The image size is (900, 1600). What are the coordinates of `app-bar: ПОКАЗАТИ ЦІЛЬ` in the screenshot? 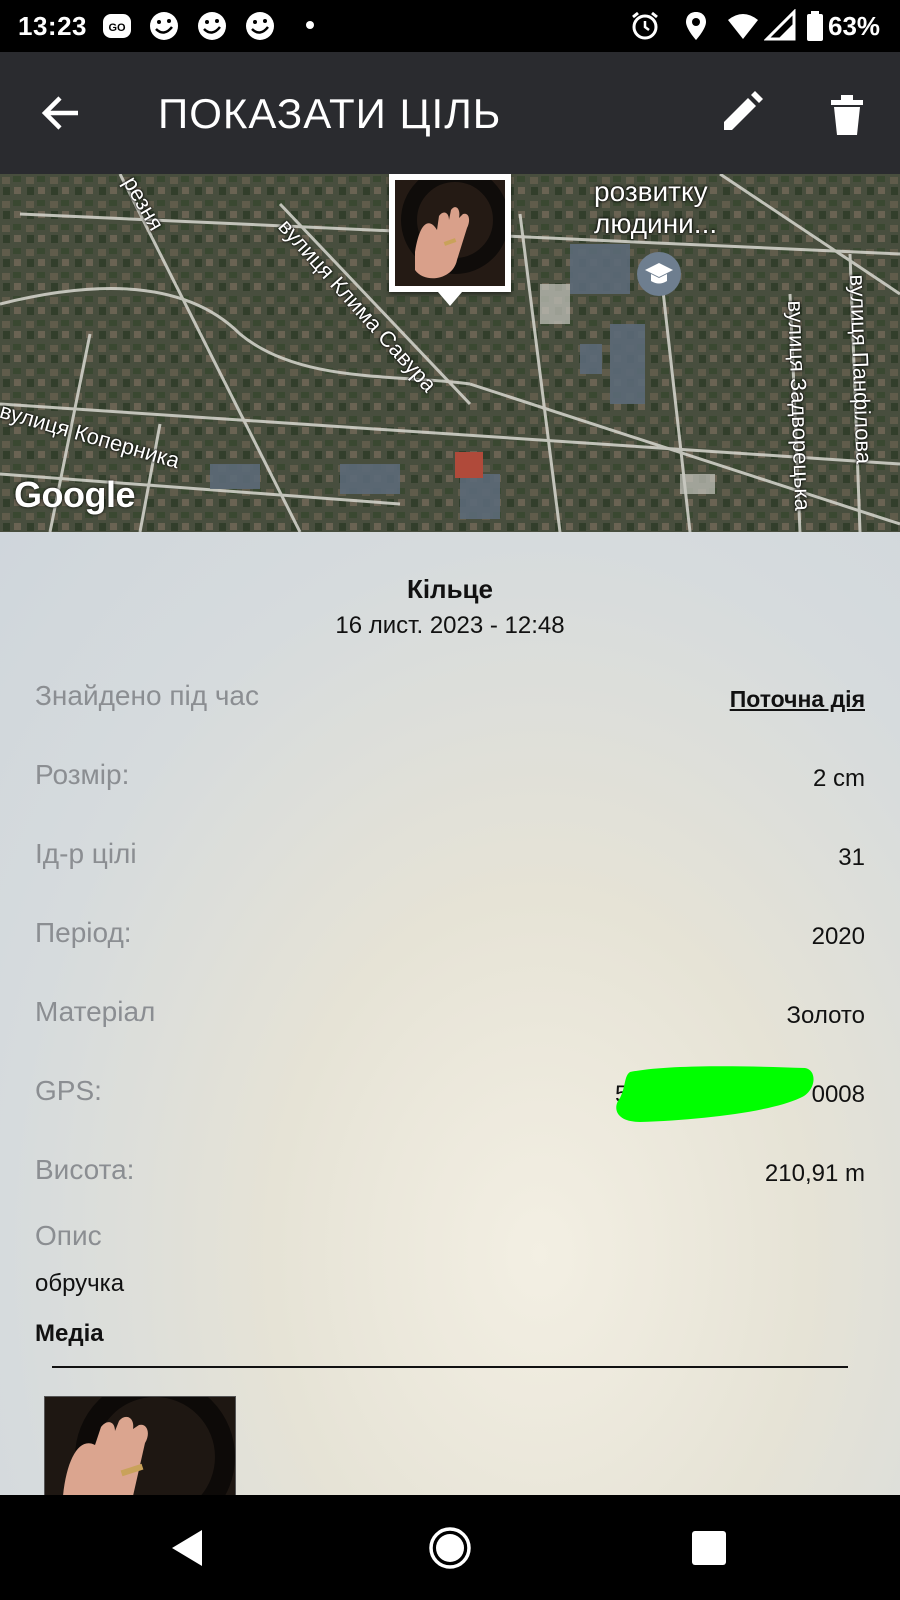 It's located at (450, 113).